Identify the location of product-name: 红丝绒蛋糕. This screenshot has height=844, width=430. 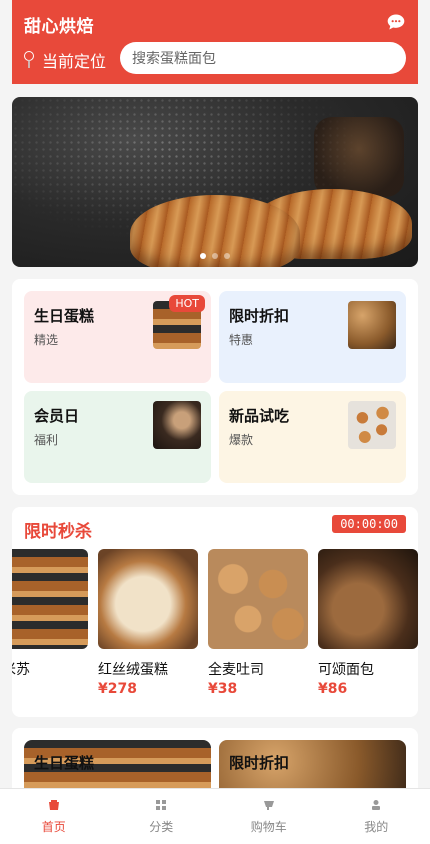
(133, 670).